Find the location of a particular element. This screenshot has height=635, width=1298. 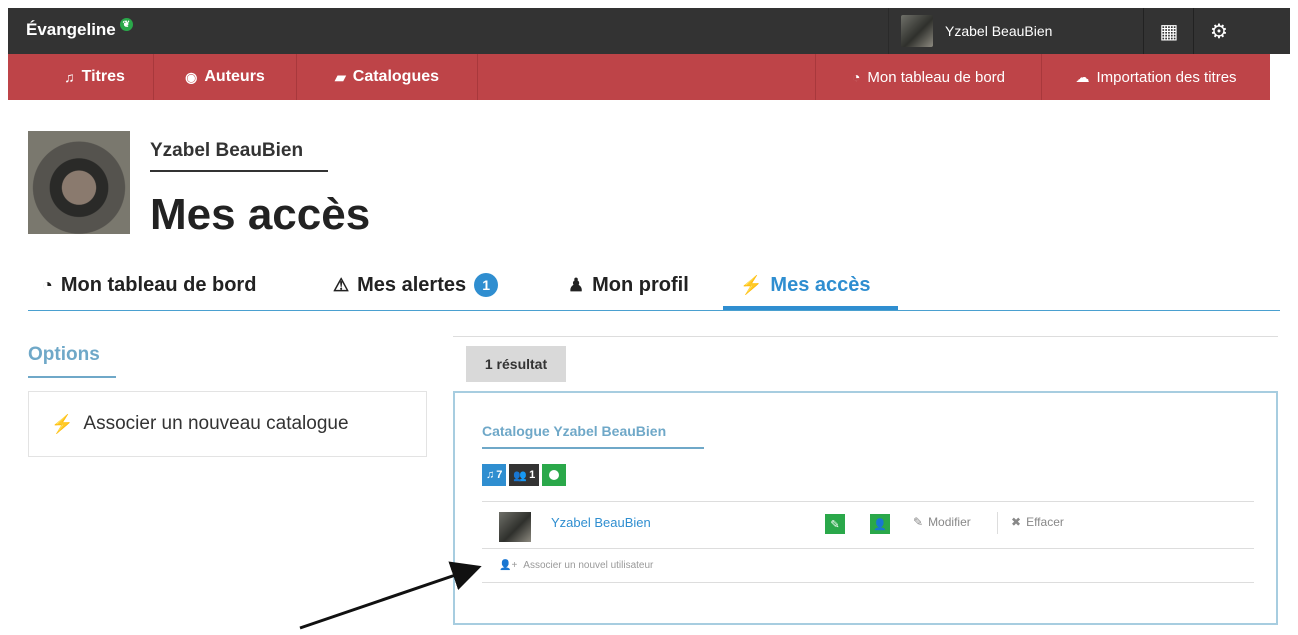

annotation-arrow is located at coordinates (390, 595).